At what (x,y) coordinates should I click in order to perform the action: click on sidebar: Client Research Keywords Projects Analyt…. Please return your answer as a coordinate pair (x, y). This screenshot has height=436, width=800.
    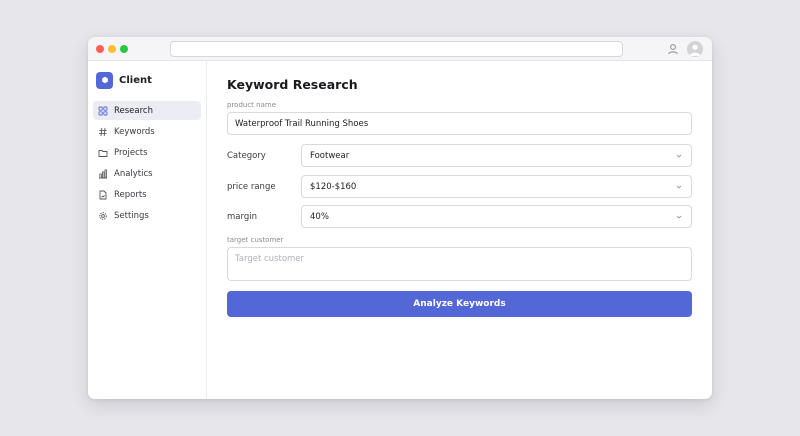
    Looking at the image, I should click on (147, 230).